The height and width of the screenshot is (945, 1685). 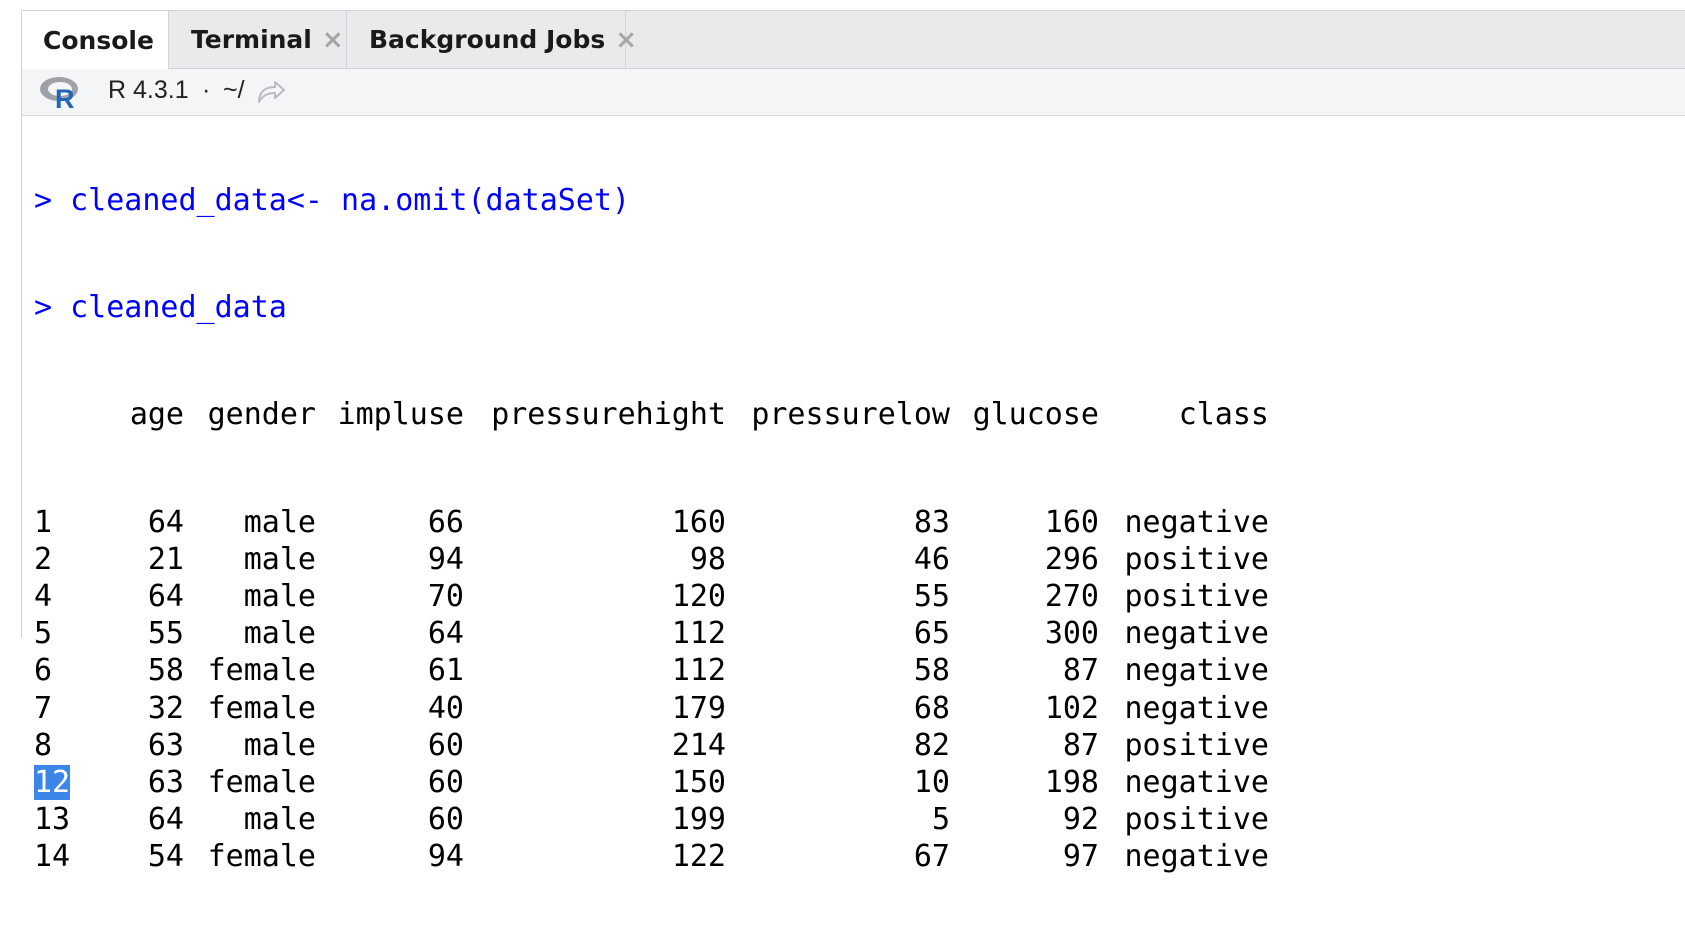 I want to click on table-cell: 21, so click(x=165, y=559).